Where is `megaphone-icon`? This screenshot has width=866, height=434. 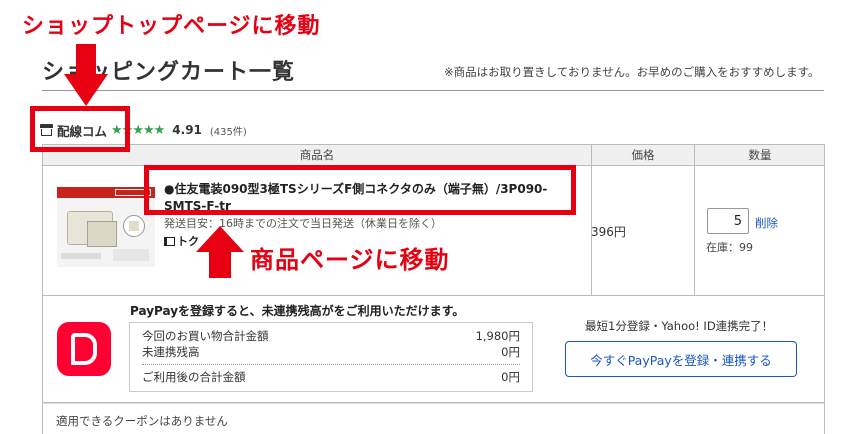 megaphone-icon is located at coordinates (169, 241).